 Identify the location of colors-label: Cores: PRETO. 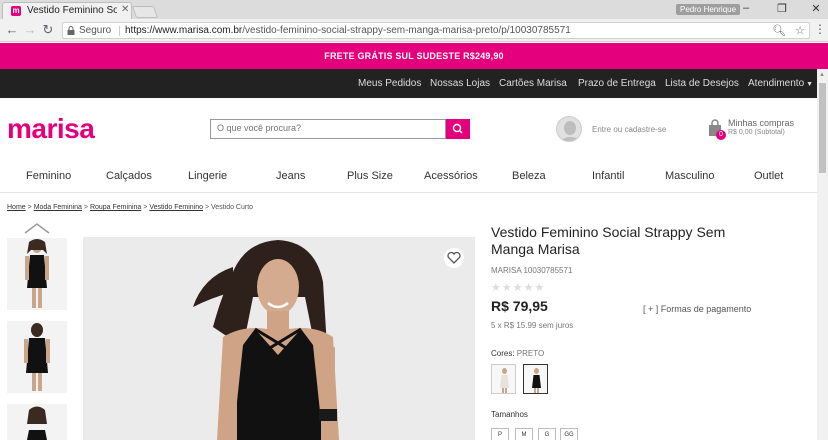
(517, 353).